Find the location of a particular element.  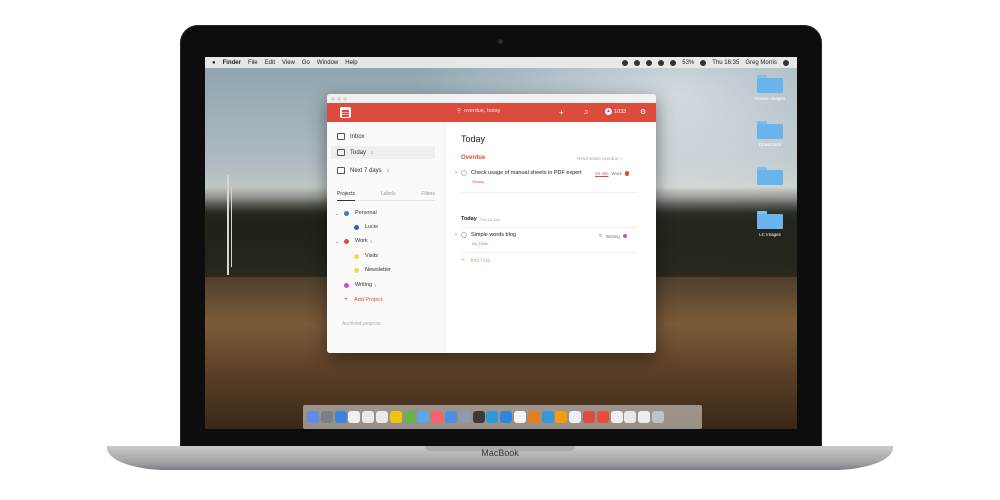

task-due-date: 10 Jan is located at coordinates (602, 173).